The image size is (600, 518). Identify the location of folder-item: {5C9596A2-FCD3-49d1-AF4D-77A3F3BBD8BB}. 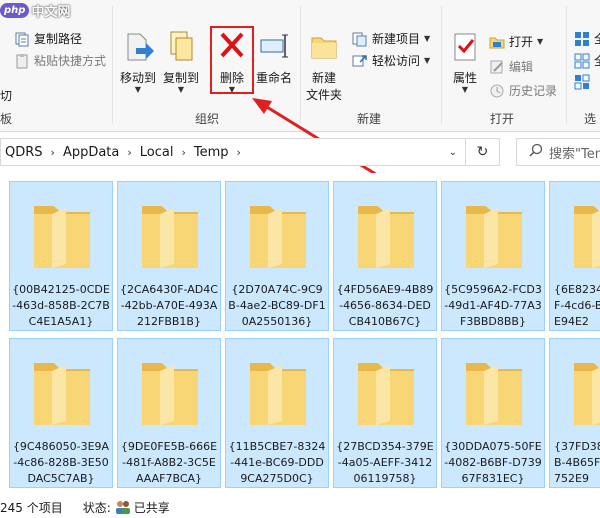
(493, 256).